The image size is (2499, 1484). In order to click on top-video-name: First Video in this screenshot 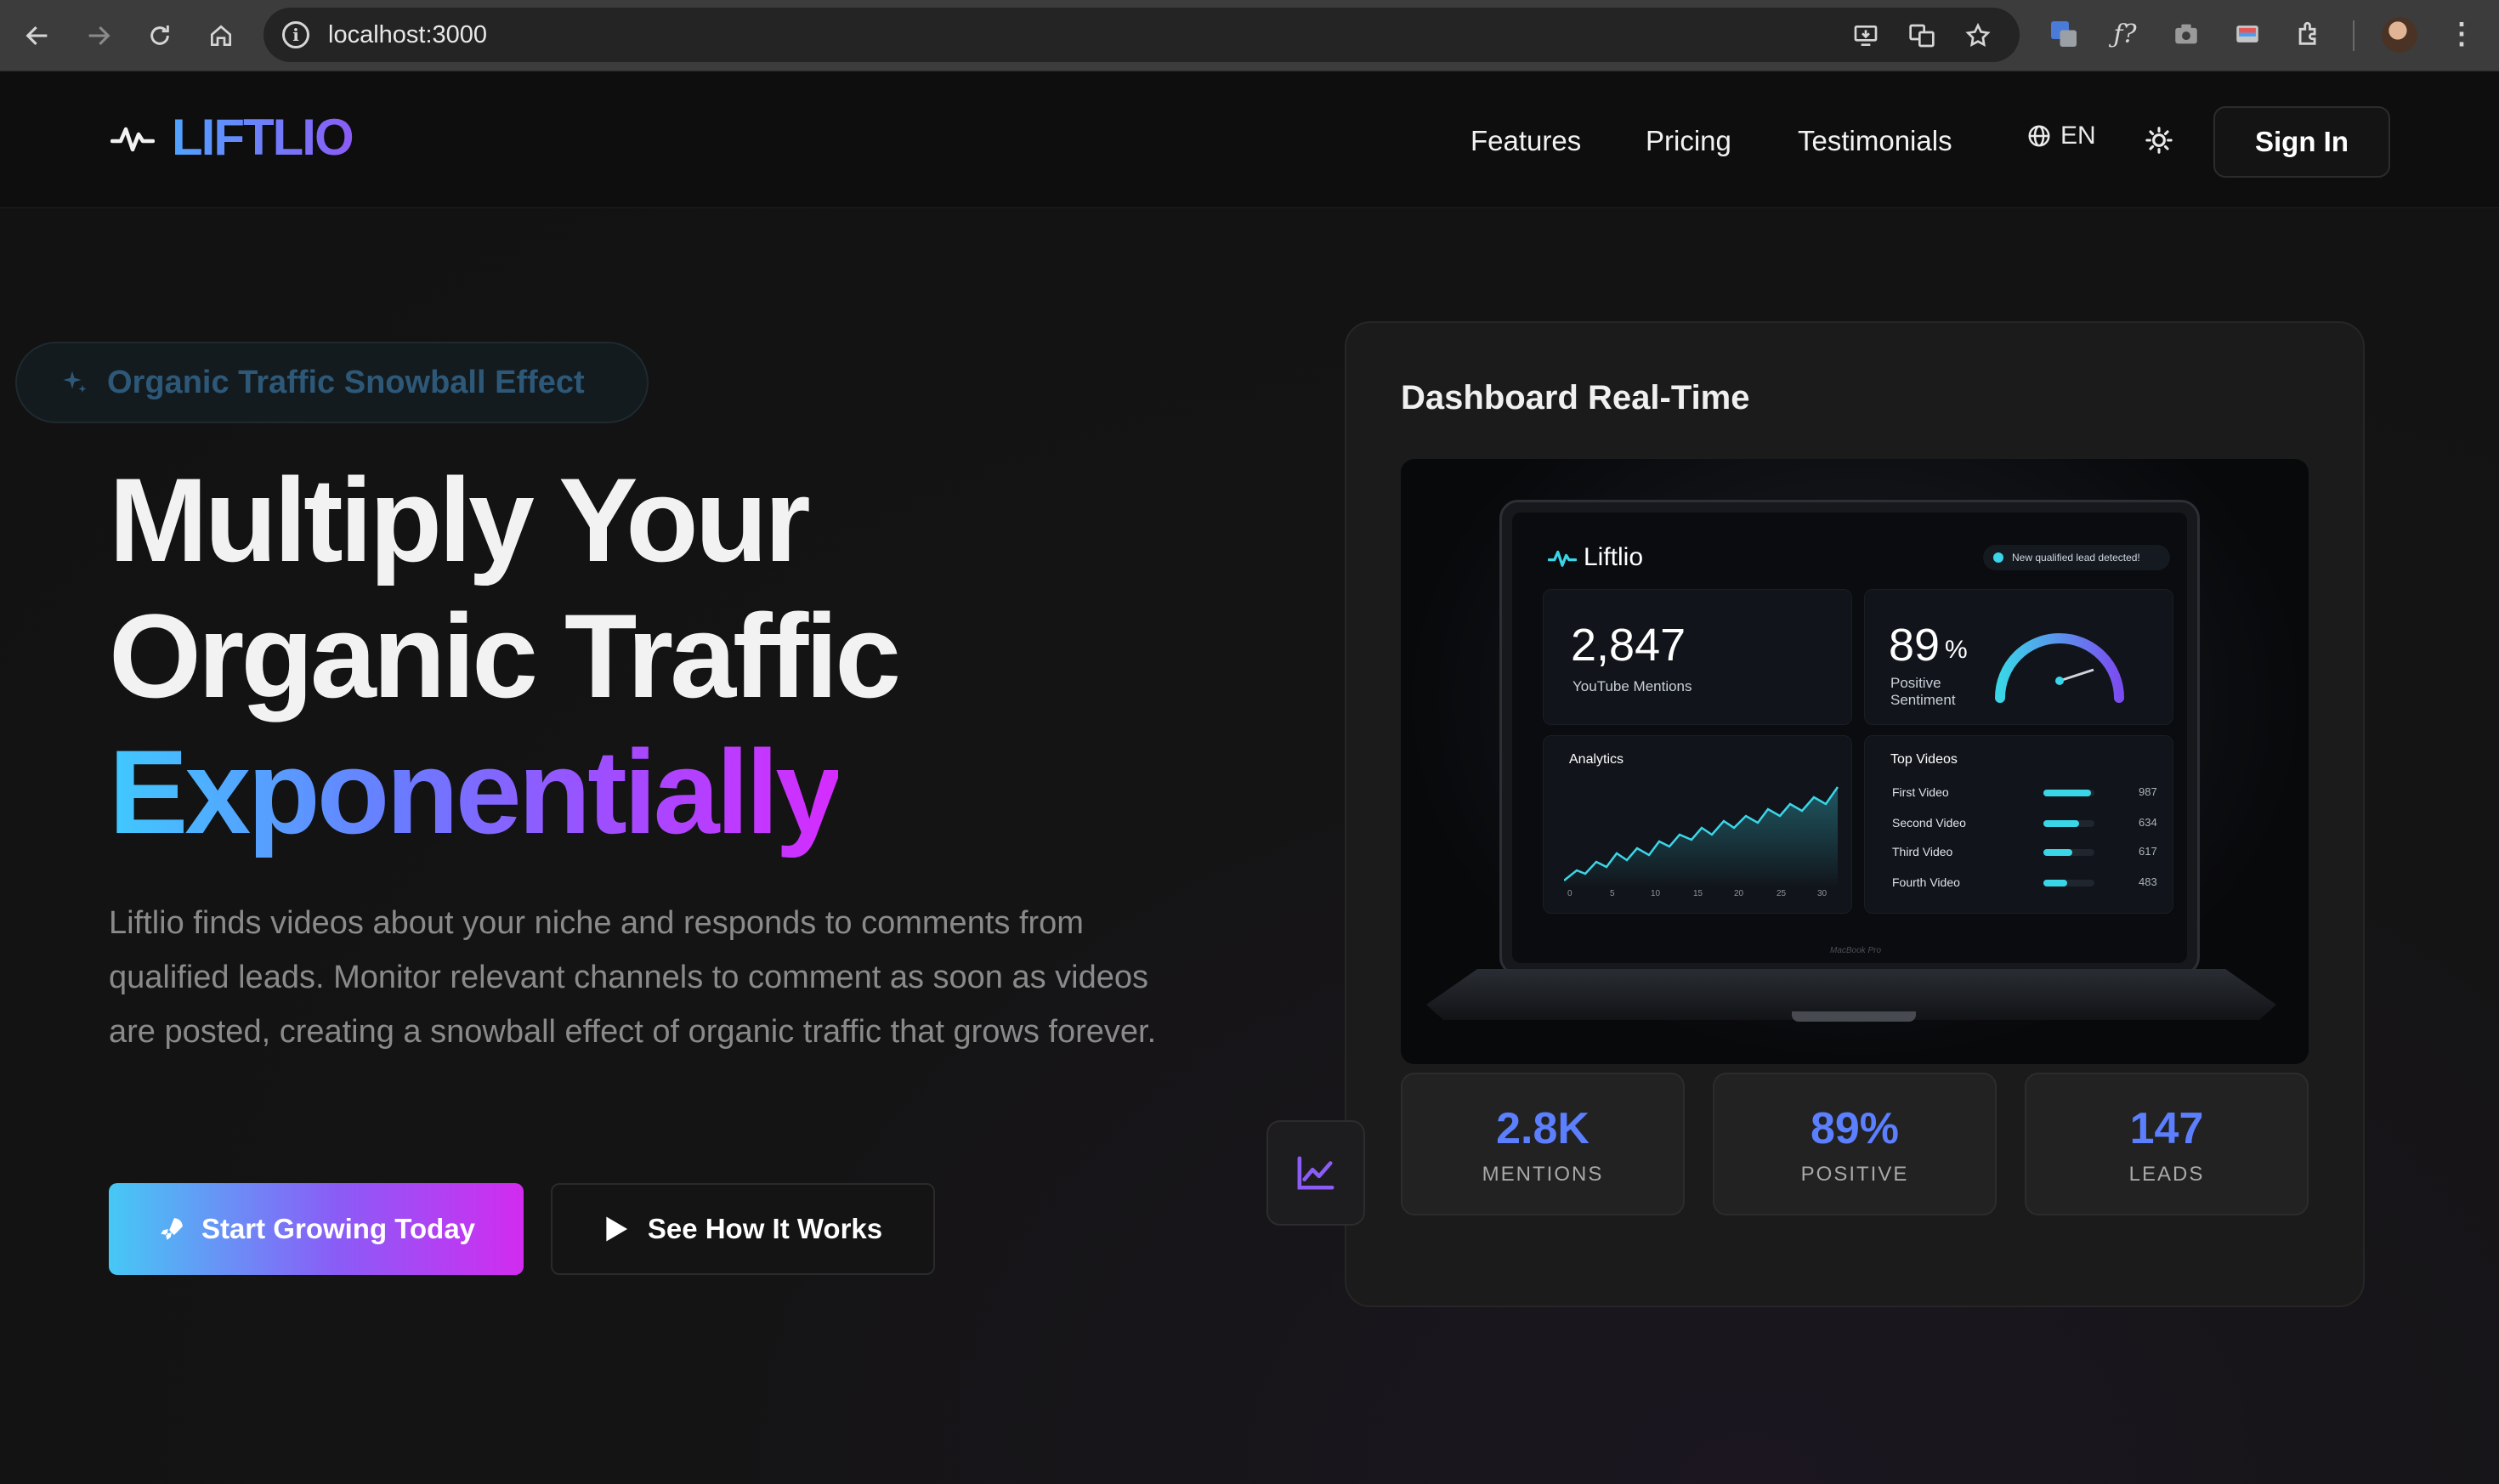, I will do `click(1920, 792)`.